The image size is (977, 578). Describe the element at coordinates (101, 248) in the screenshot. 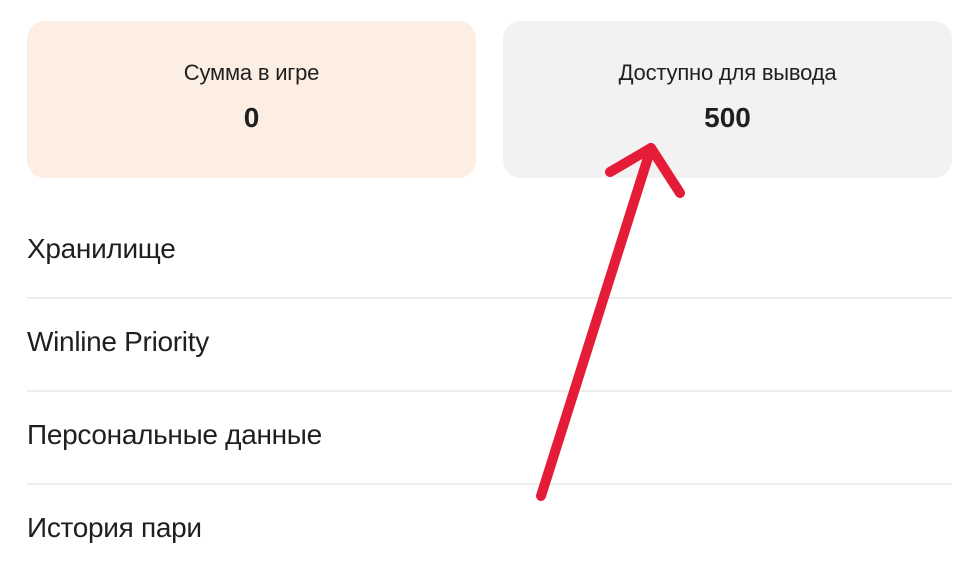

I see `menu-item-label: Хранилище` at that location.